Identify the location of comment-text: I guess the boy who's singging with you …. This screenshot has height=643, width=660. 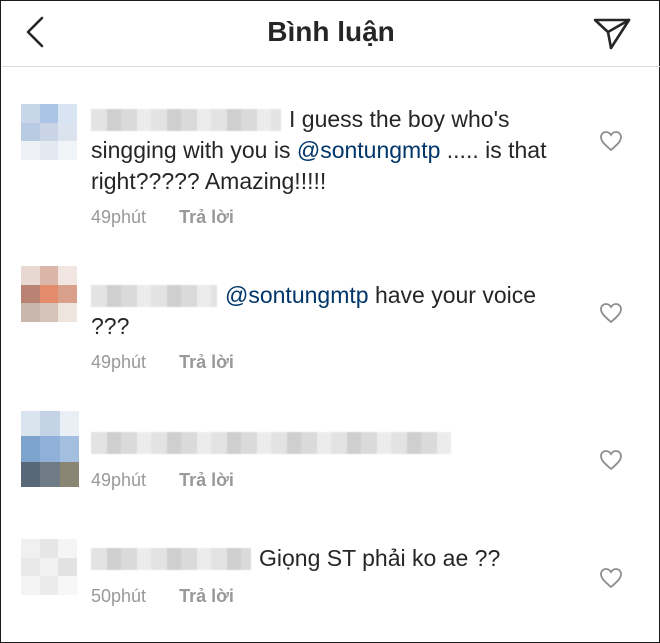
(319, 150).